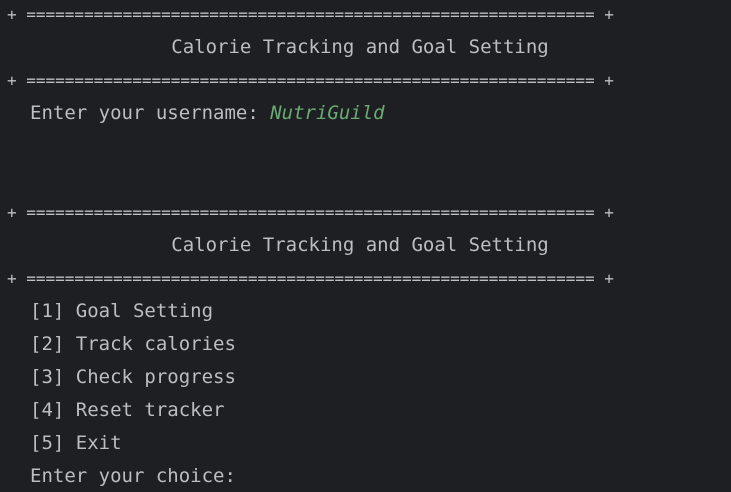  I want to click on menu-item-exit: [5] Exit, so click(76, 443).